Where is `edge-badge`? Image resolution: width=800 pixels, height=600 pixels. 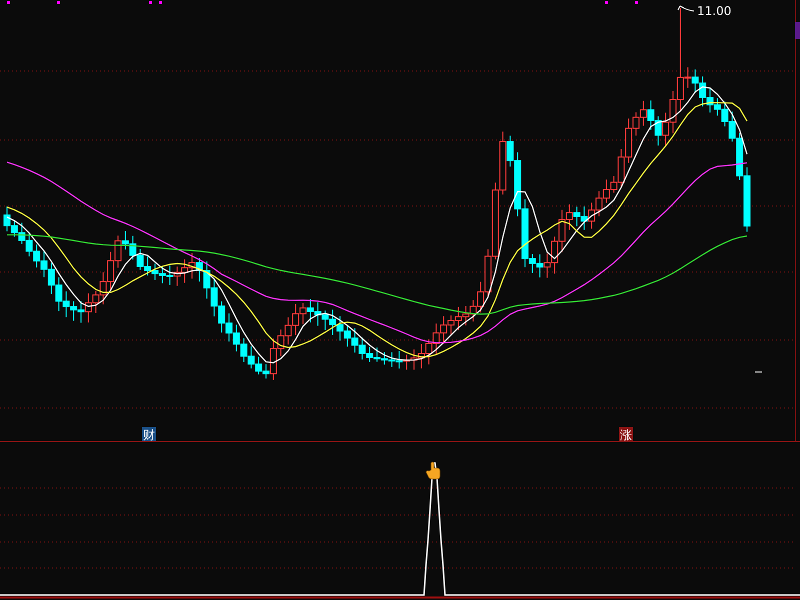
edge-badge is located at coordinates (797, 30).